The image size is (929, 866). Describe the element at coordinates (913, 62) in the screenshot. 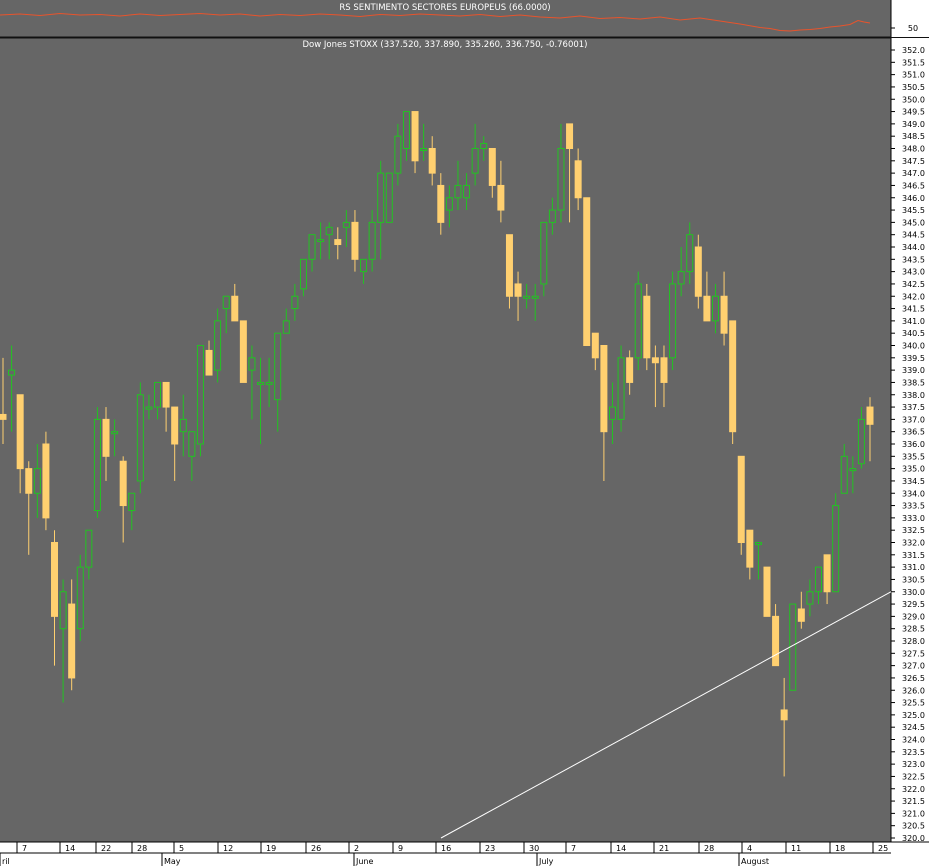

I see `price-tick-label: 351.5` at that location.